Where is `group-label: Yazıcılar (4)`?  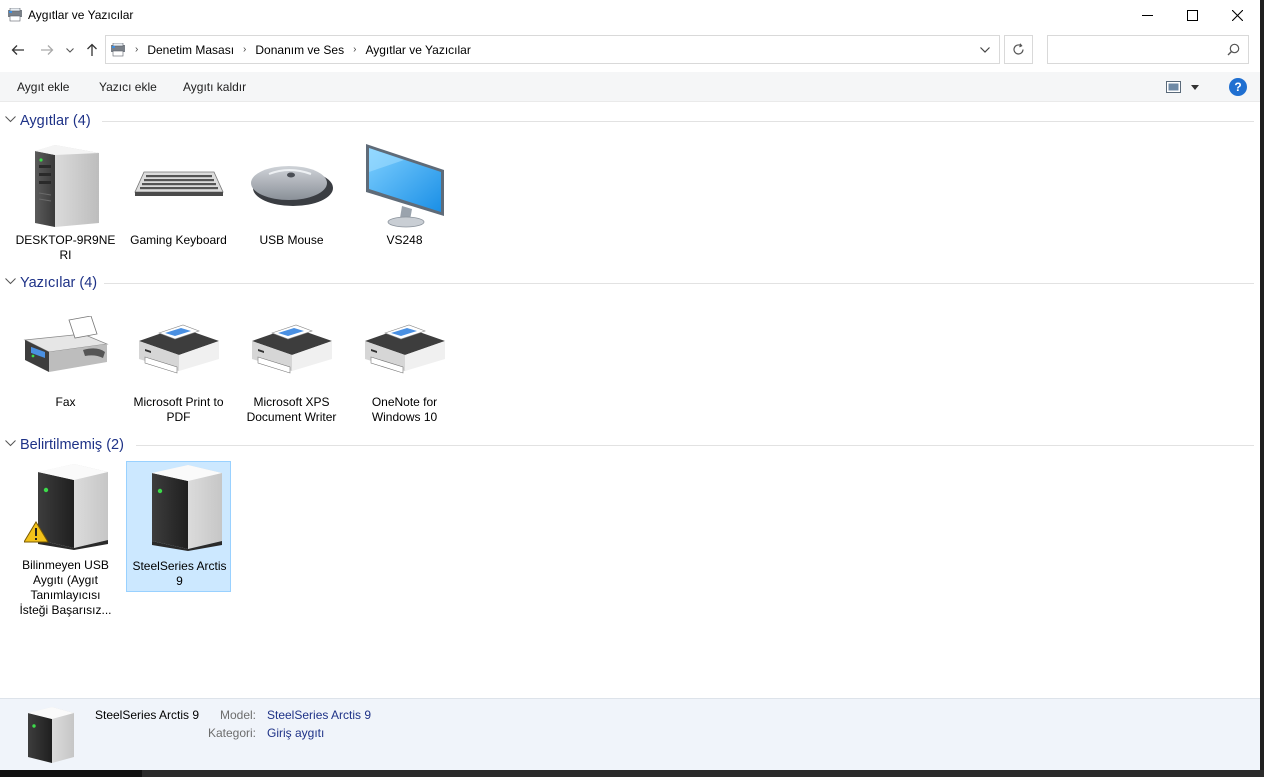 group-label: Yazıcılar (4) is located at coordinates (59, 283).